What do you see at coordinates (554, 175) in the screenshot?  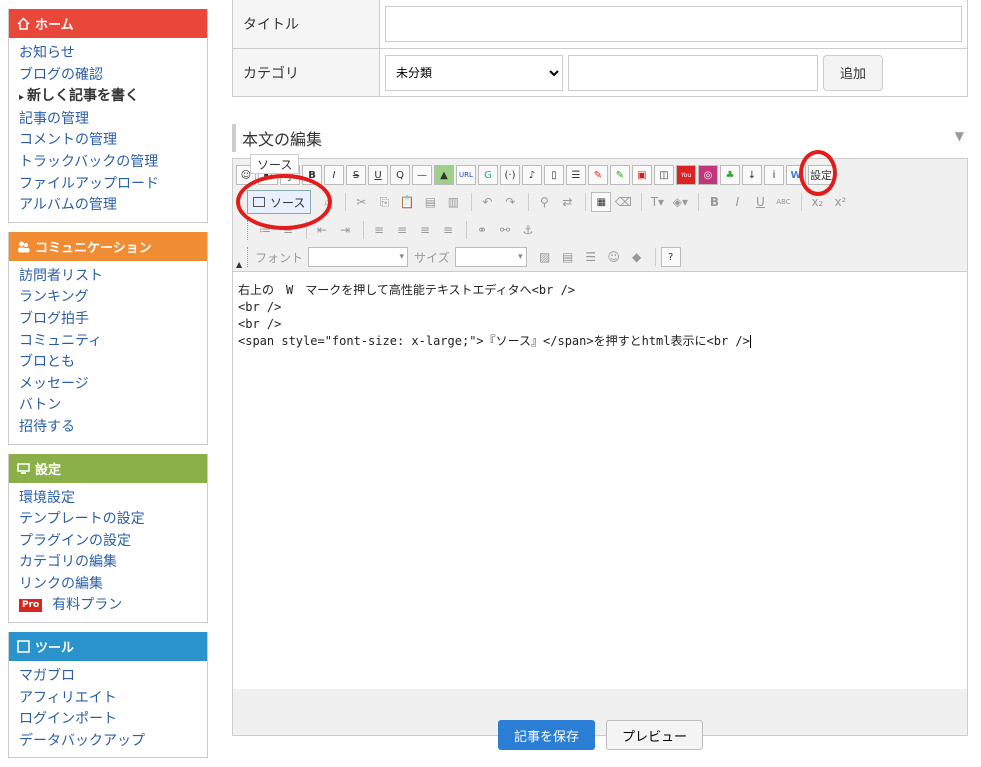 I see `doc-icon: ▯` at bounding box center [554, 175].